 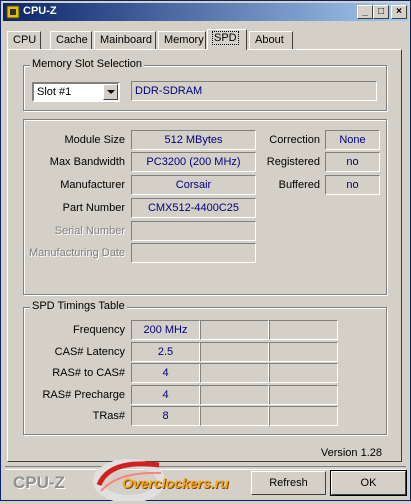 I want to click on timing-label-cas: CAS# Latency, so click(x=89, y=352).